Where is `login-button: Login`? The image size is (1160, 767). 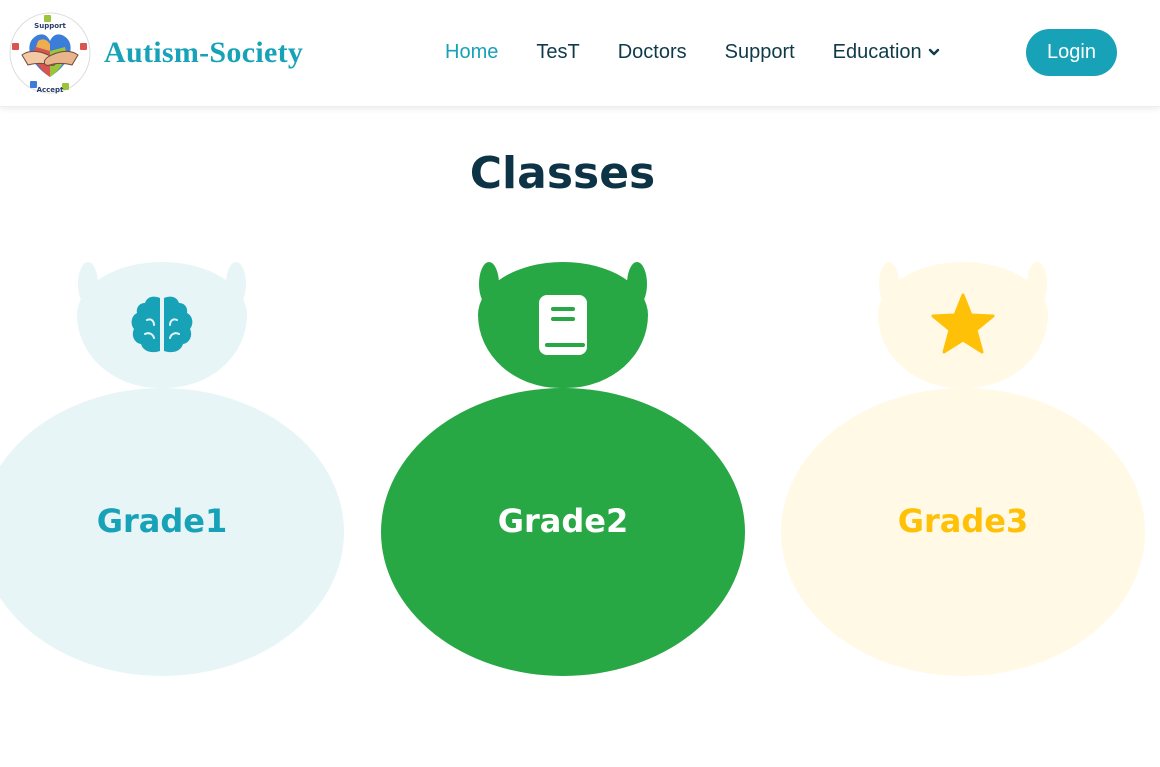
login-button: Login is located at coordinates (1071, 52).